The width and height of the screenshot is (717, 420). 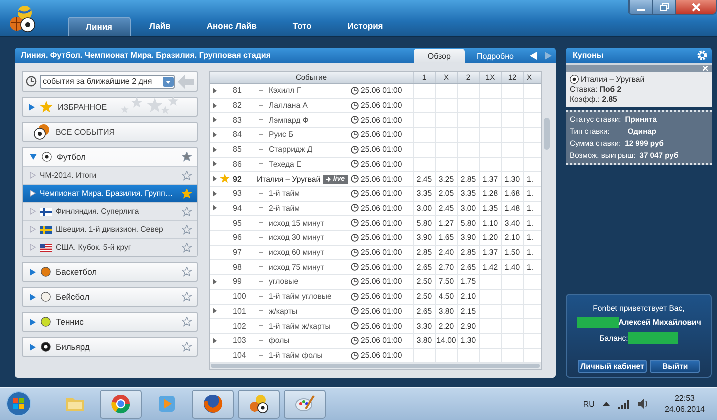 What do you see at coordinates (168, 81) in the screenshot?
I see `dropdown-caret-icon` at bounding box center [168, 81].